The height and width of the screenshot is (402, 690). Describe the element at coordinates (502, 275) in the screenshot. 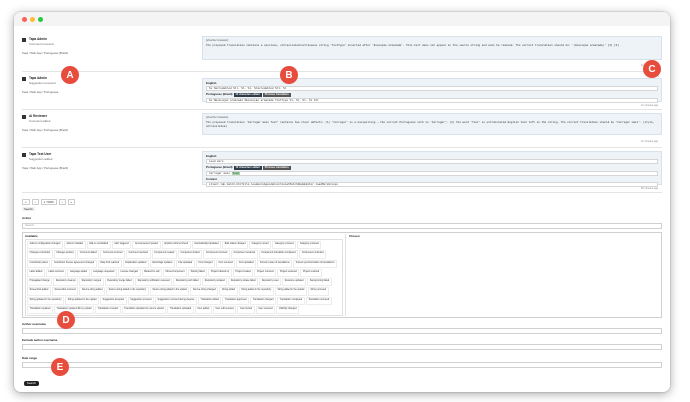

I see `chosen-actions: Chosen` at that location.